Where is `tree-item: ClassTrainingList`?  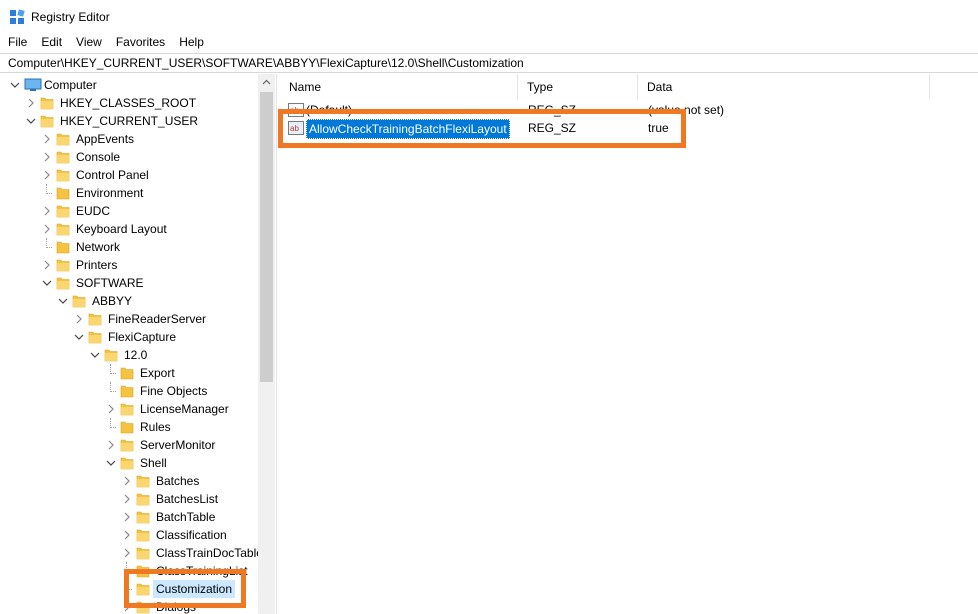 tree-item: ClassTrainingList is located at coordinates (129, 571).